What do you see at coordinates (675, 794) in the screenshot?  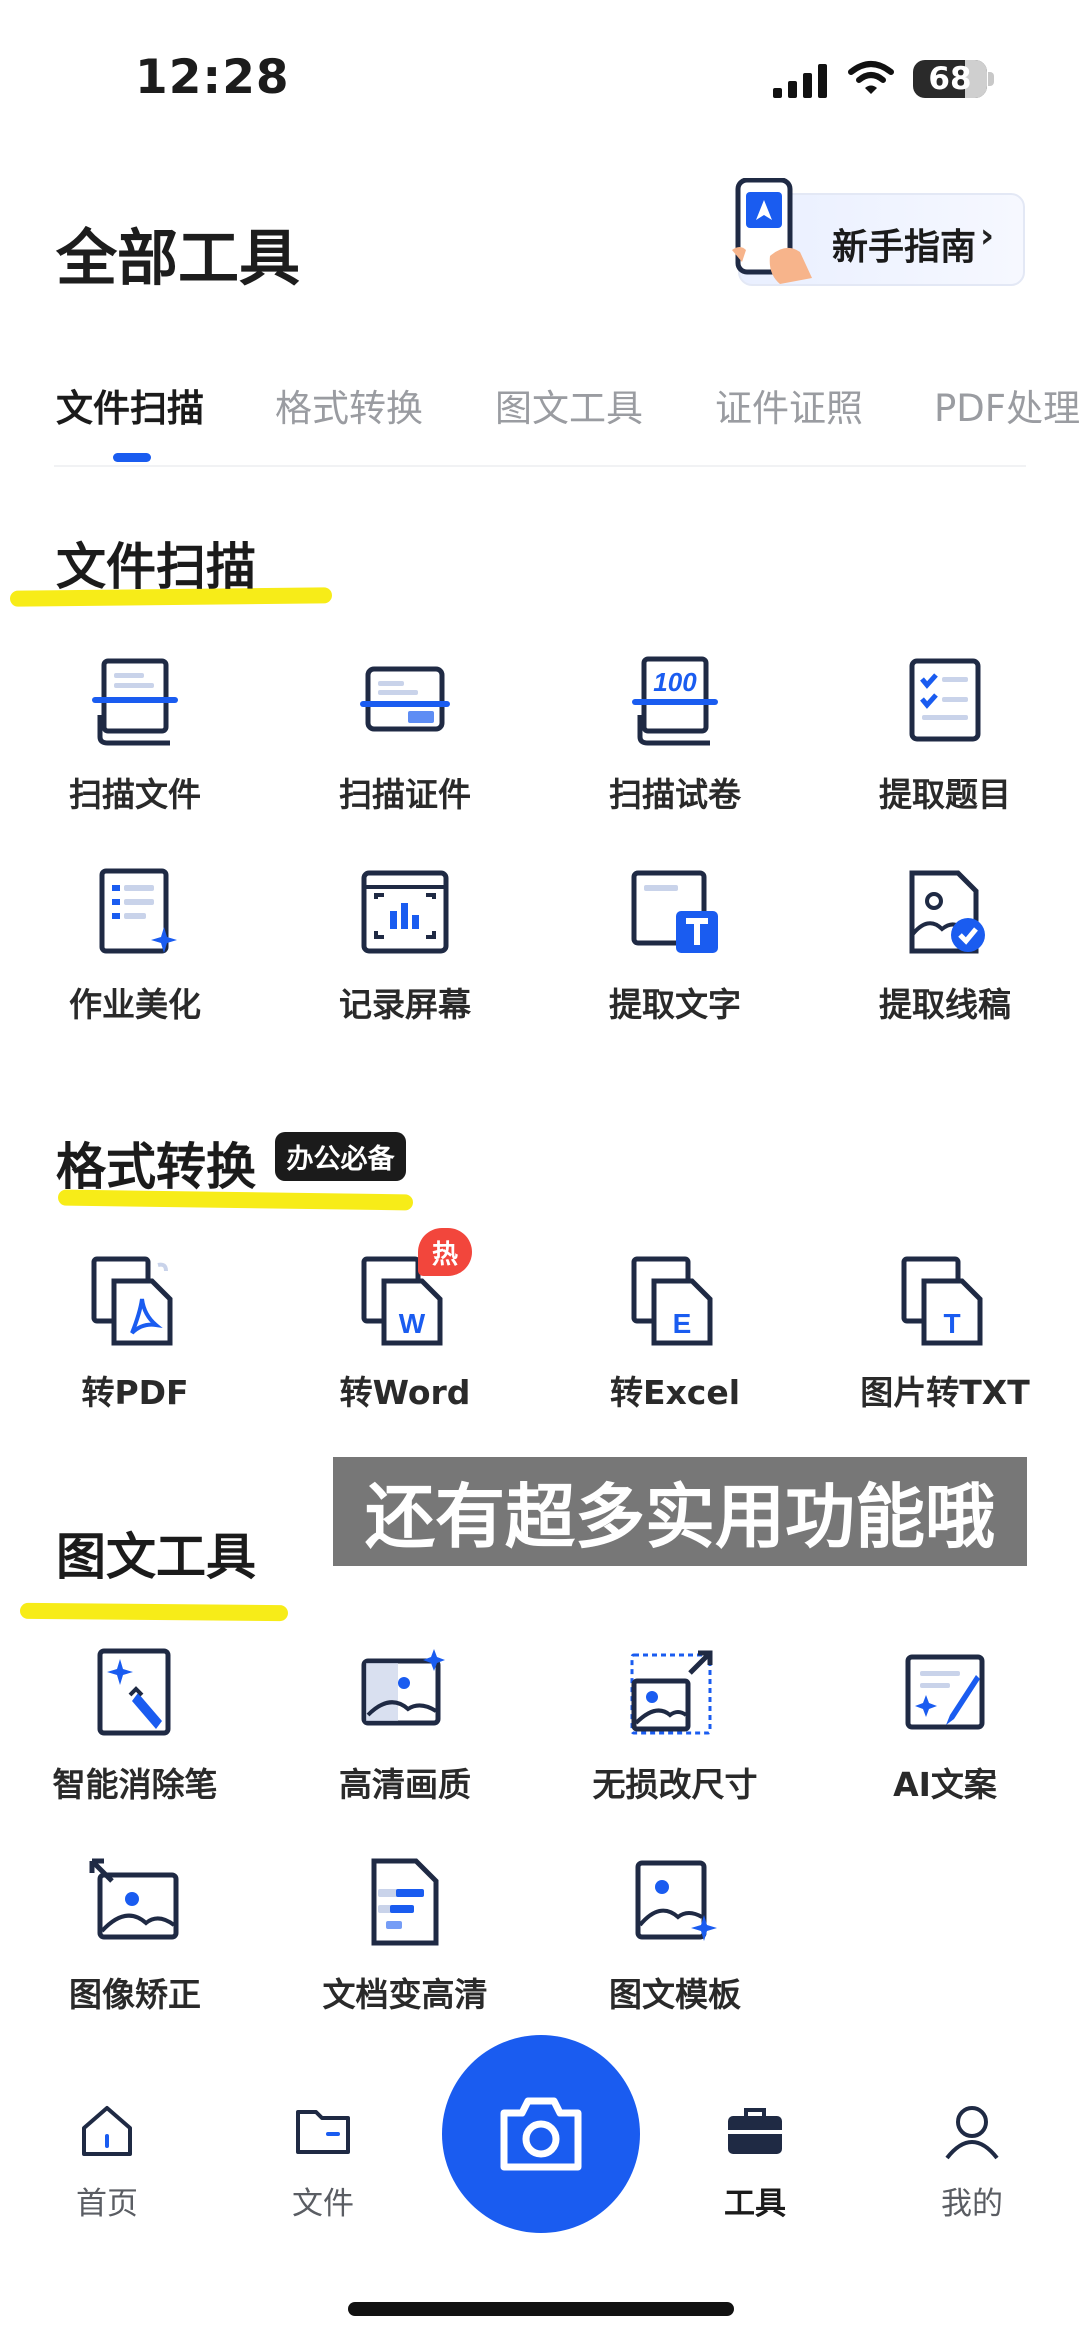 I see `tool-label: 扫描试卷` at bounding box center [675, 794].